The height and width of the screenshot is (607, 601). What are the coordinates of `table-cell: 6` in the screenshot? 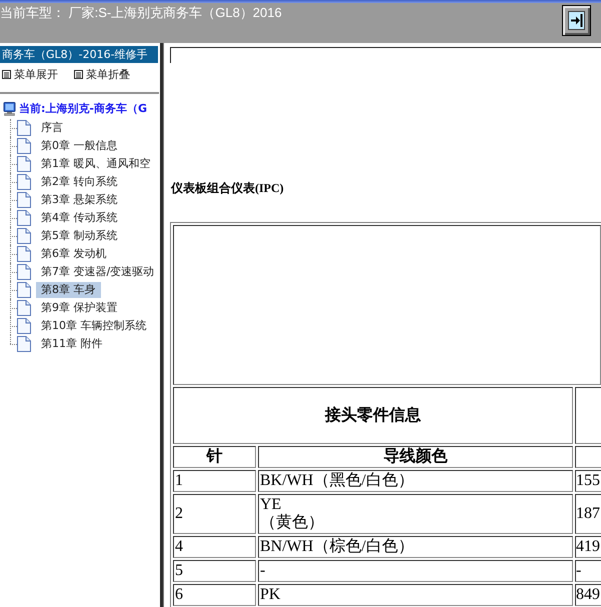 It's located at (214, 595).